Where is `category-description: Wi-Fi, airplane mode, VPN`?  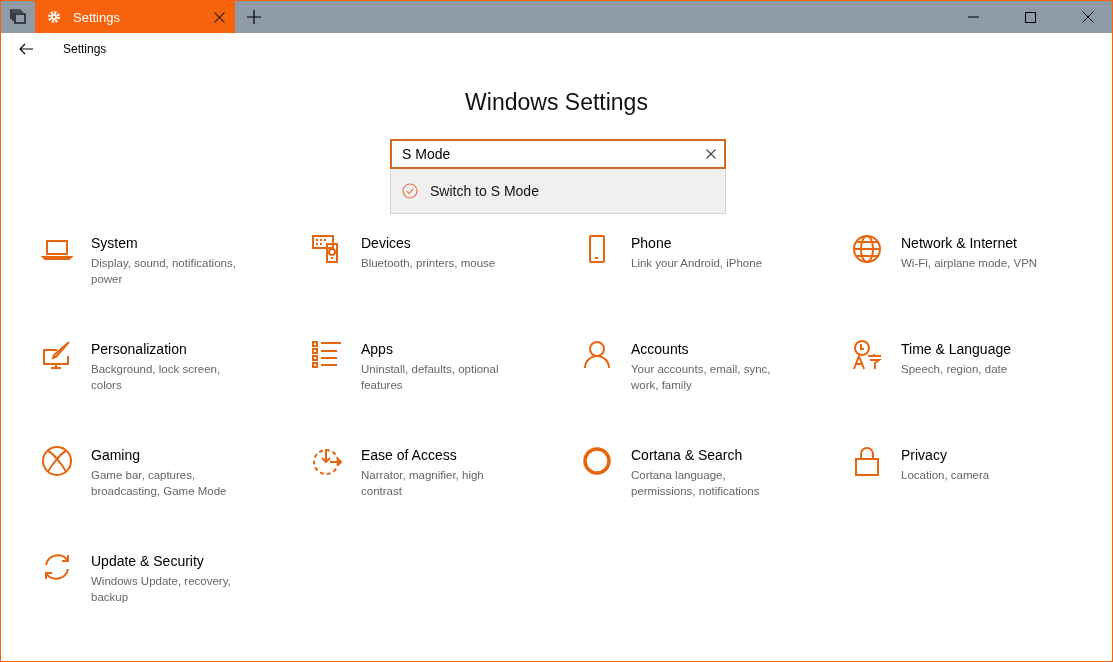
category-description: Wi-Fi, airplane mode, VPN is located at coordinates (970, 263).